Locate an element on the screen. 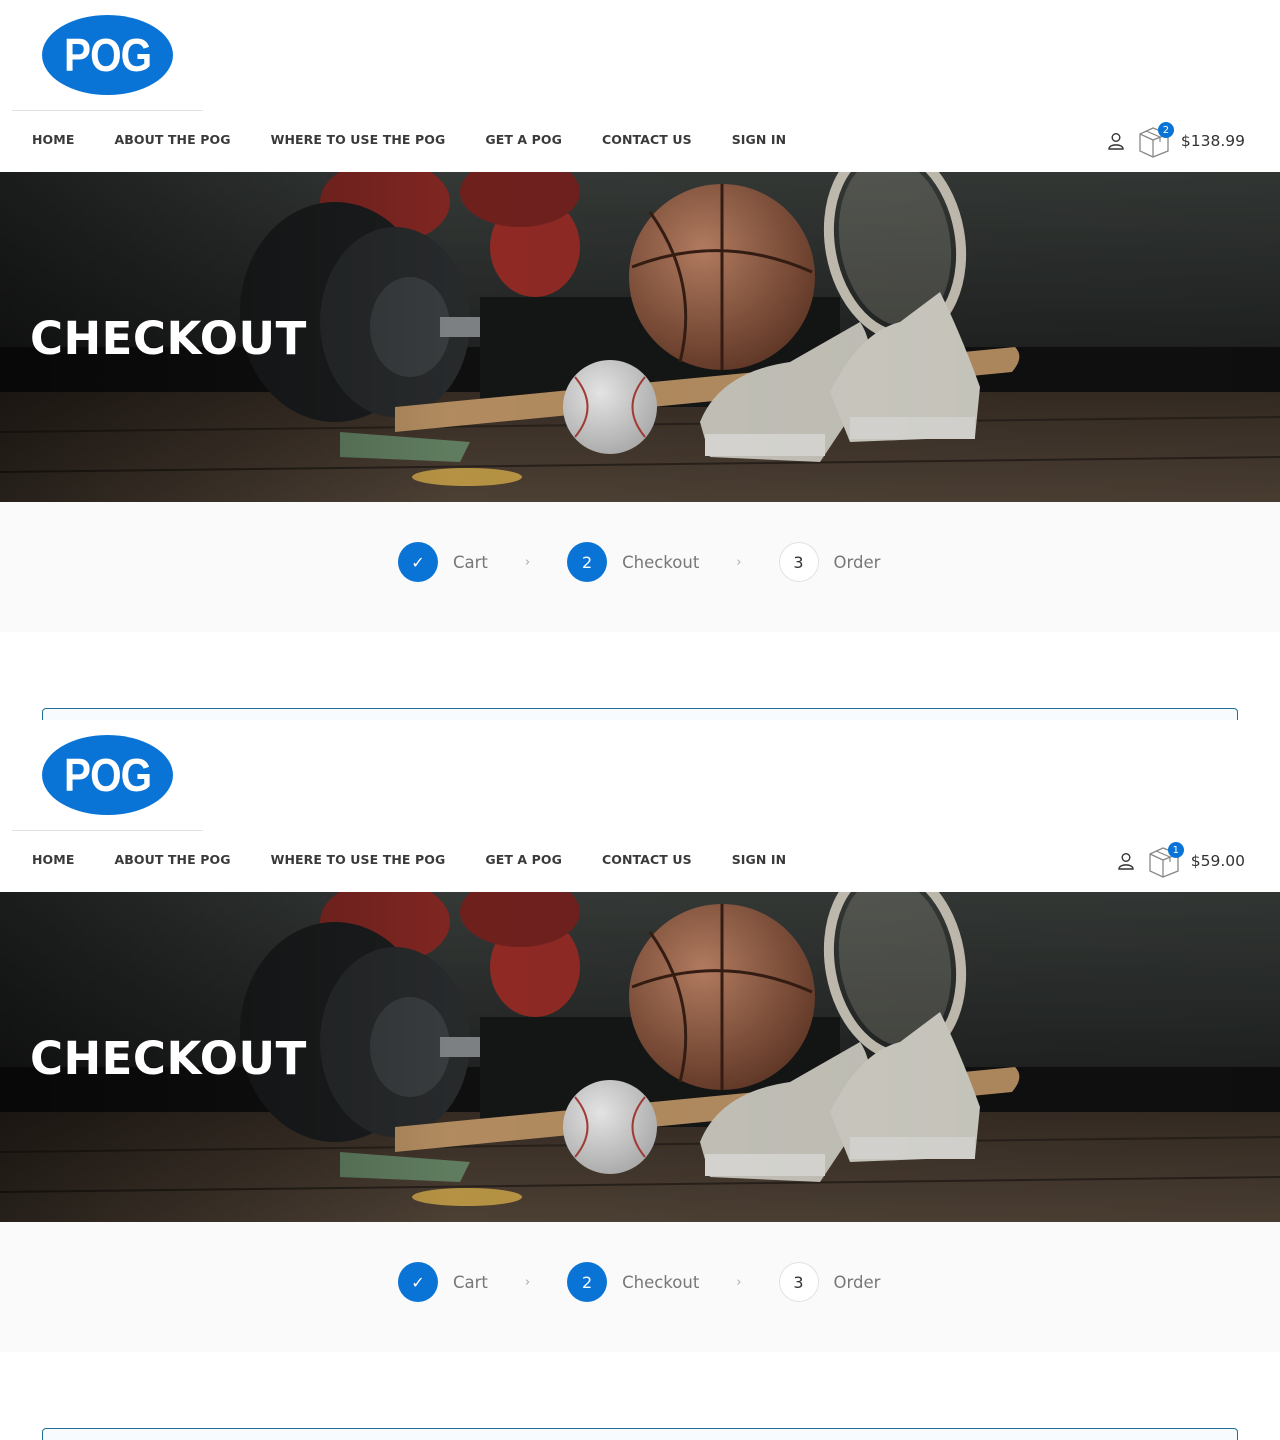 The height and width of the screenshot is (1440, 1280). cart-count-badge: 1 is located at coordinates (1175, 850).